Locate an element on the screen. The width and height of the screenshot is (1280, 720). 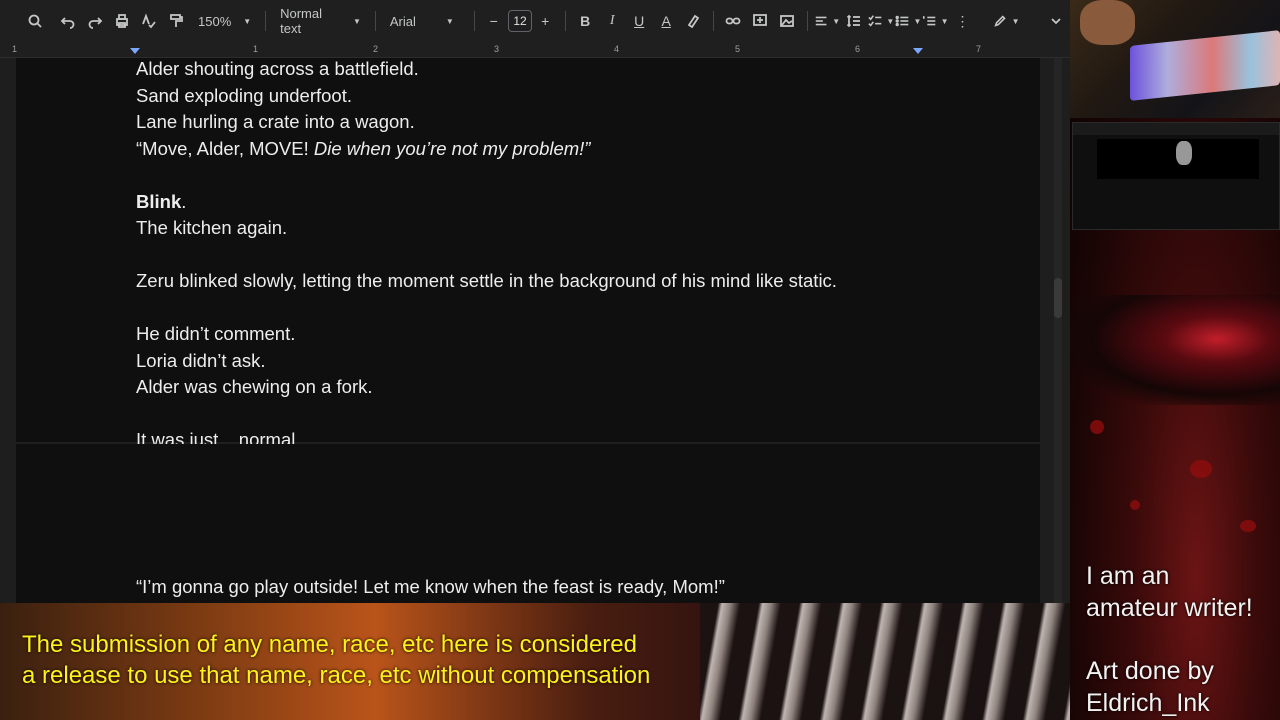
more-options-icon: ⋮ is located at coordinates (963, 21).